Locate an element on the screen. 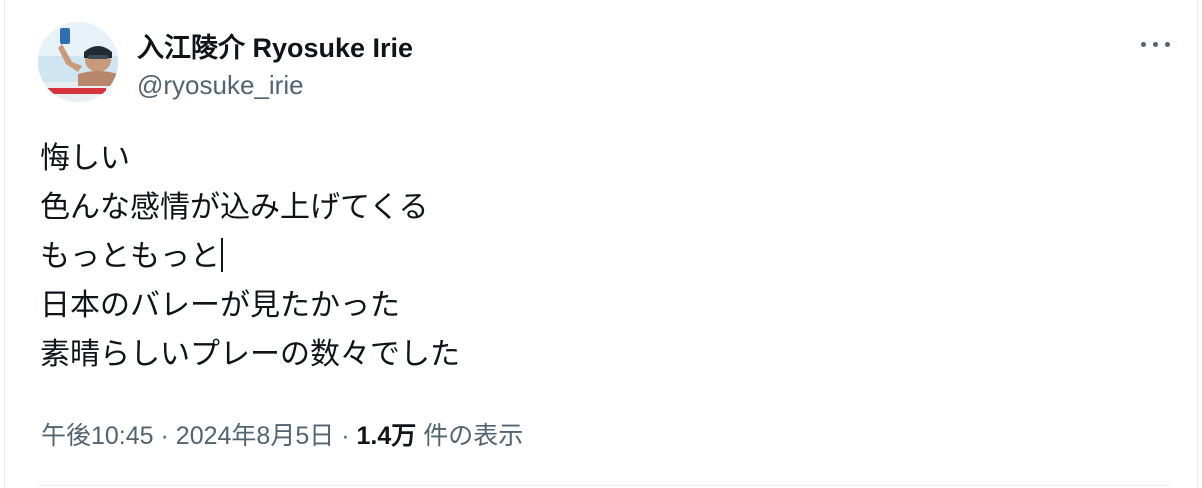 The width and height of the screenshot is (1202, 488). text-cursor is located at coordinates (222, 255).